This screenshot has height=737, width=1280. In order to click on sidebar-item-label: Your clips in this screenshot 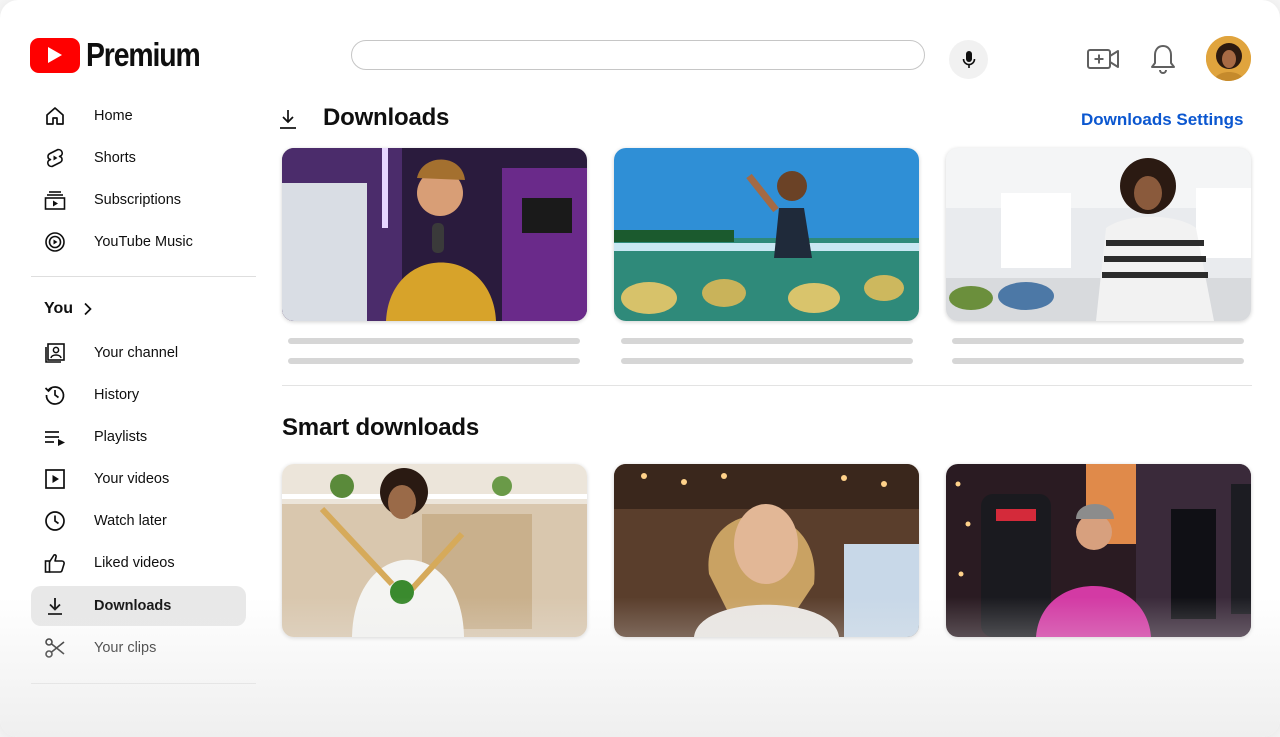, I will do `click(125, 648)`.